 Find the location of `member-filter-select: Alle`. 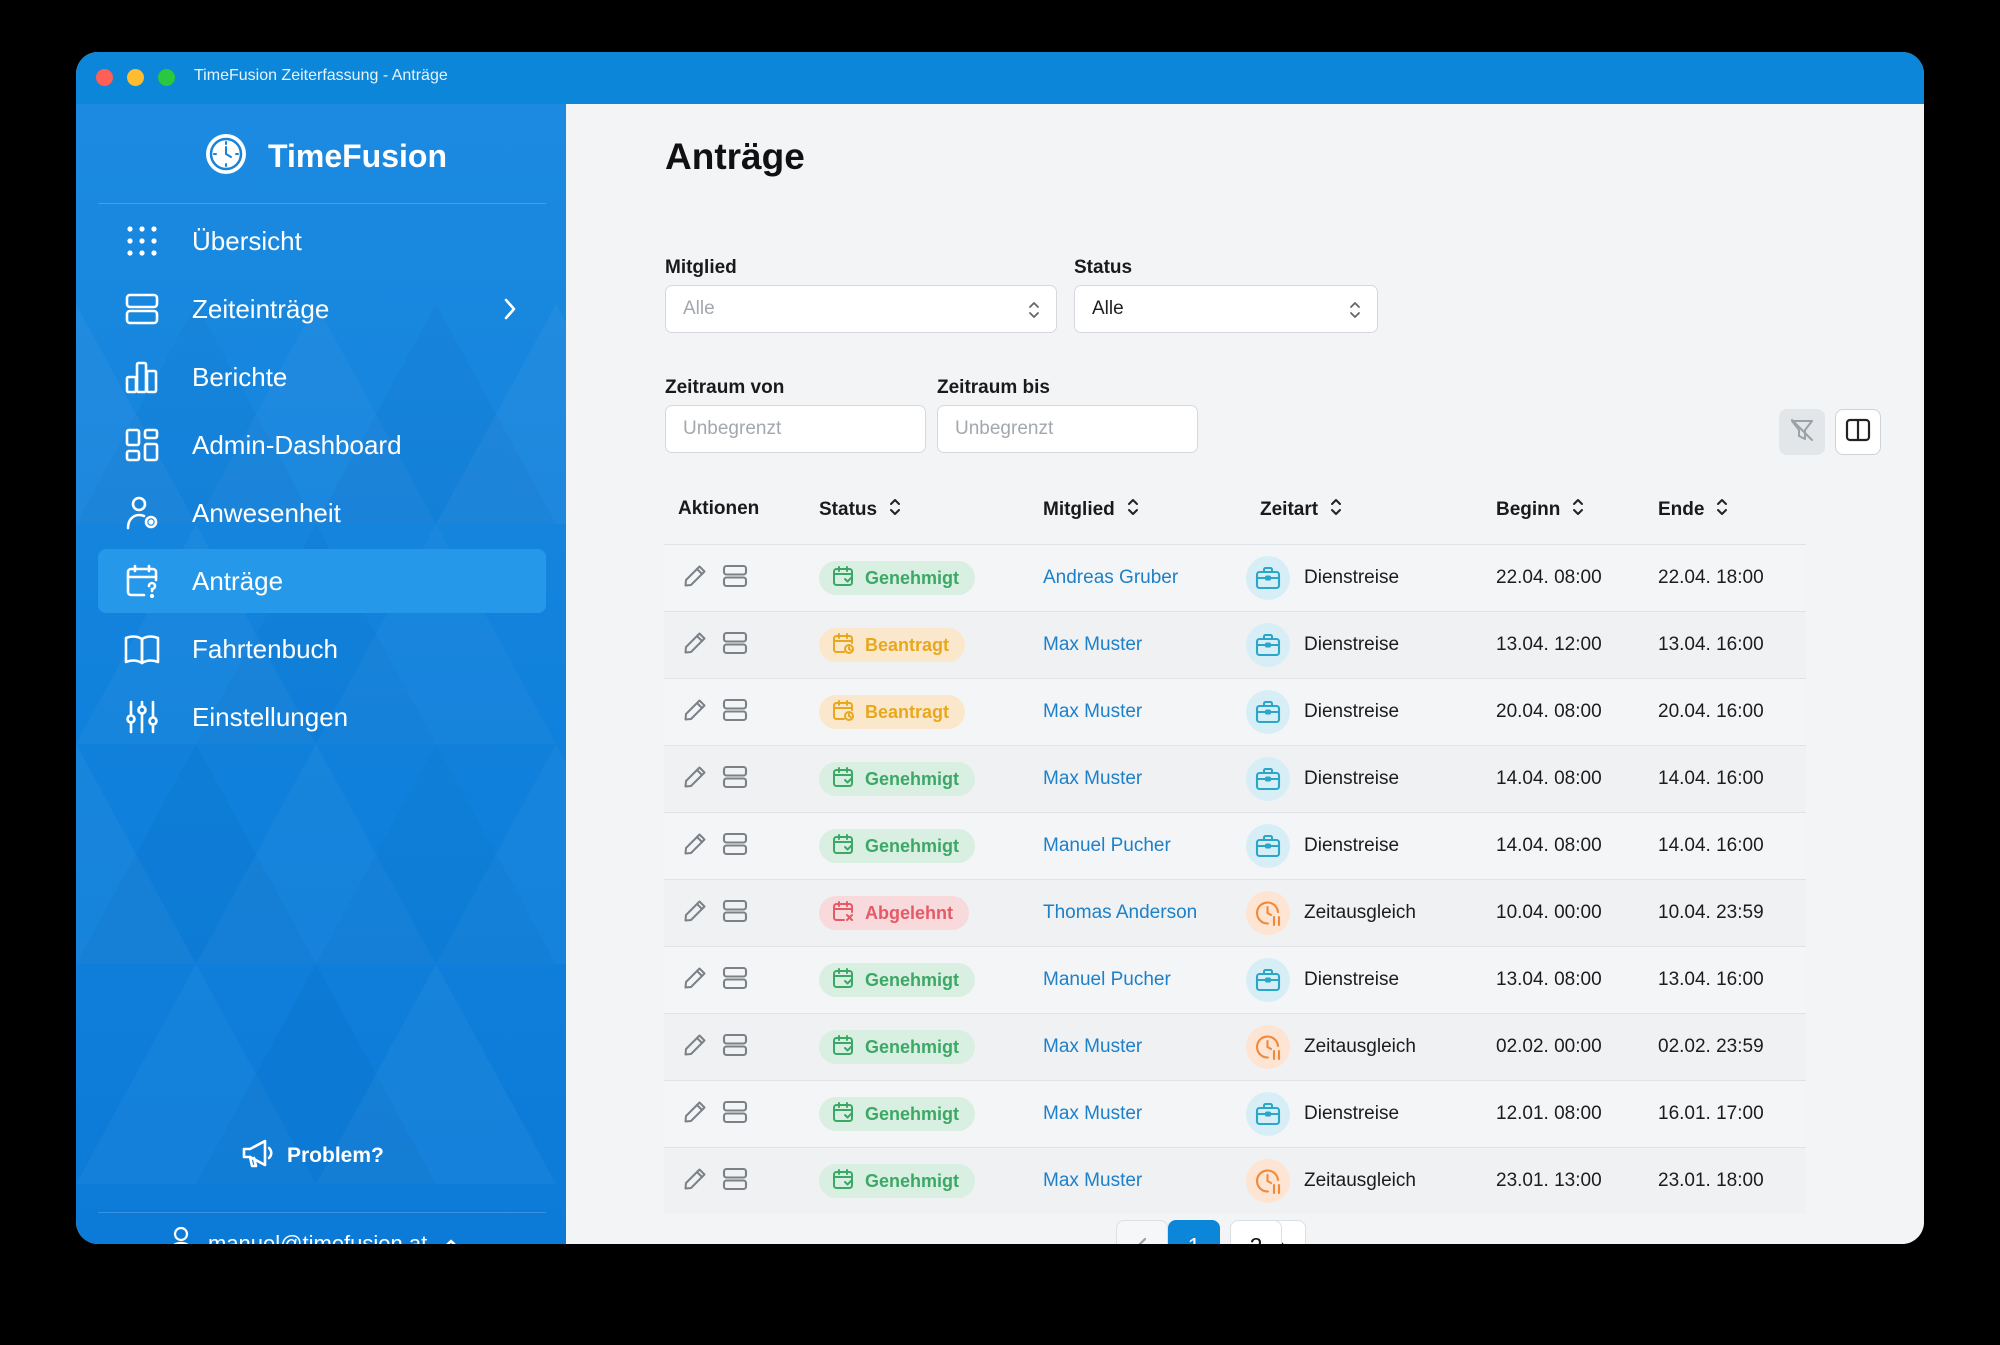

member-filter-select: Alle is located at coordinates (861, 309).